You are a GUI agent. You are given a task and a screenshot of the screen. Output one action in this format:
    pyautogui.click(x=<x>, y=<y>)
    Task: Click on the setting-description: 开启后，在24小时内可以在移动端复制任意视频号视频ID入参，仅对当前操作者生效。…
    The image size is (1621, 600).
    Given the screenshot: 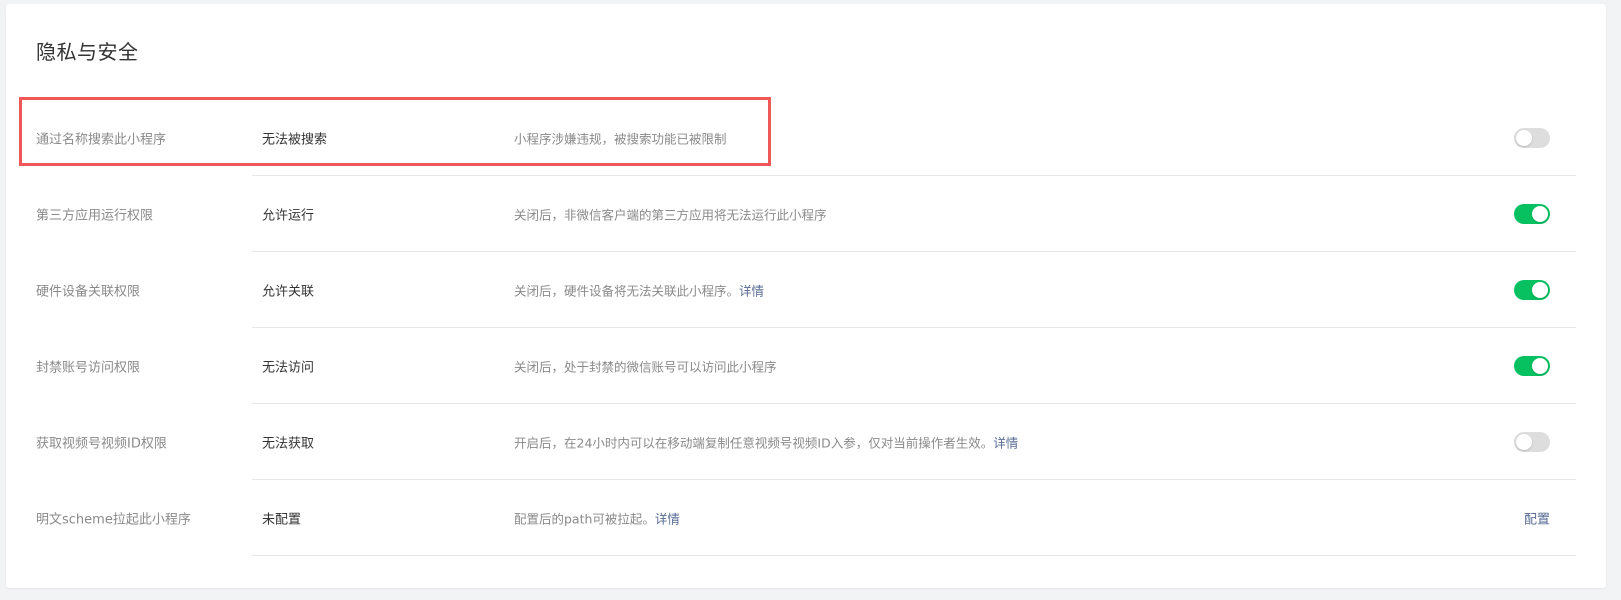 What is the action you would take?
    pyautogui.click(x=766, y=442)
    